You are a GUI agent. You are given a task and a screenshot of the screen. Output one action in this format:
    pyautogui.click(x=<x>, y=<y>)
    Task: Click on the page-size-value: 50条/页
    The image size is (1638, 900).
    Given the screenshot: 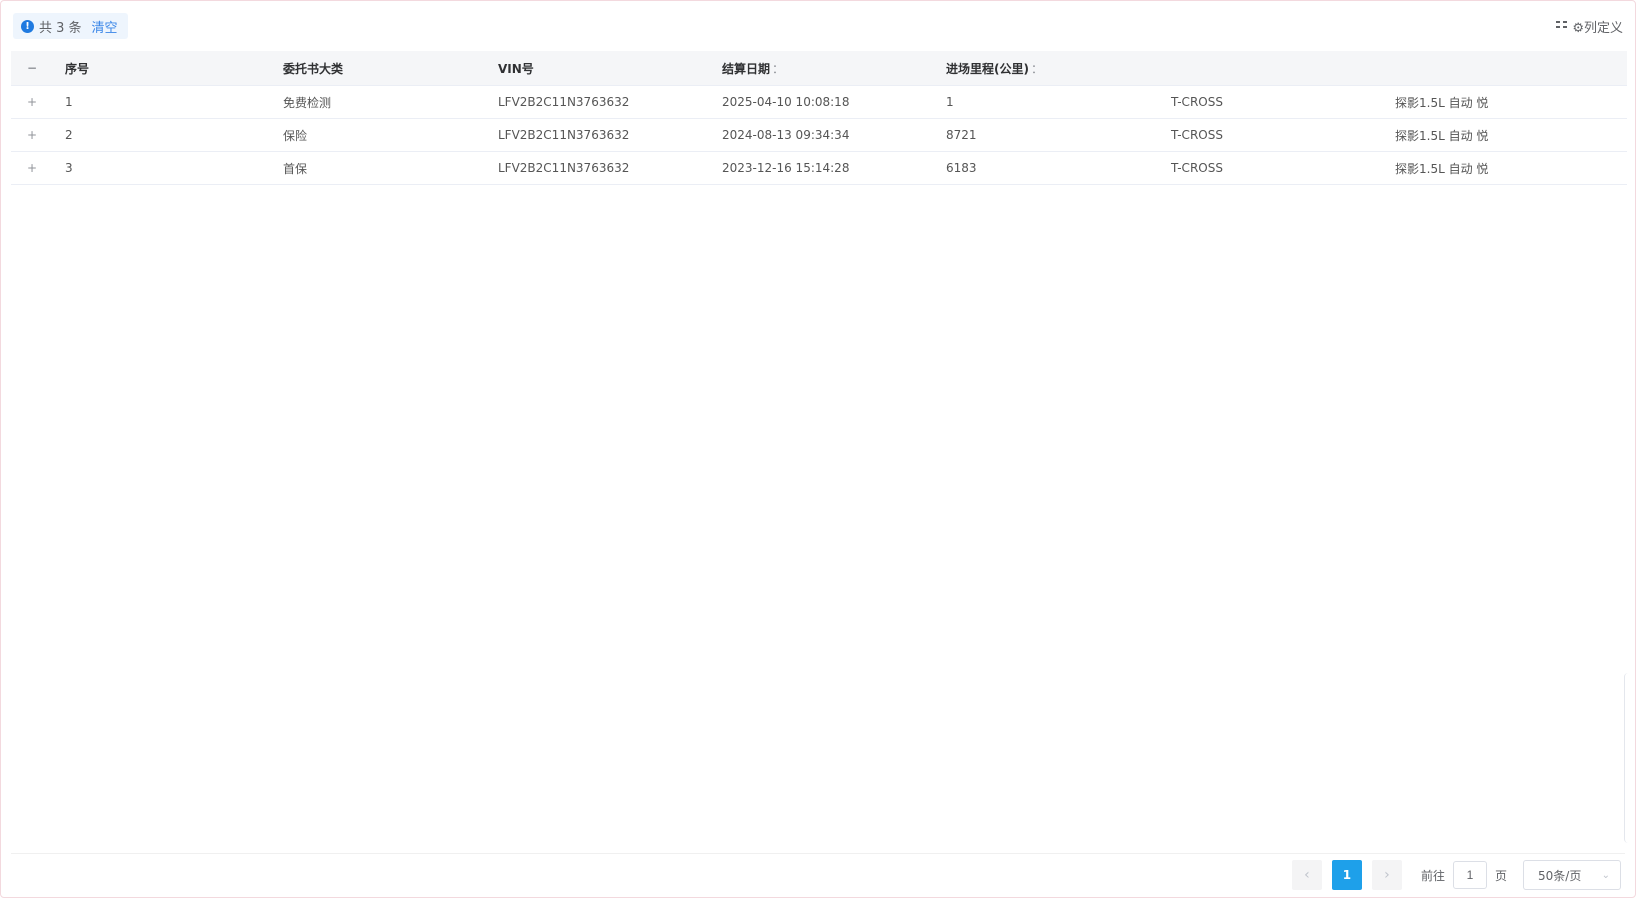 What is the action you would take?
    pyautogui.click(x=1560, y=875)
    